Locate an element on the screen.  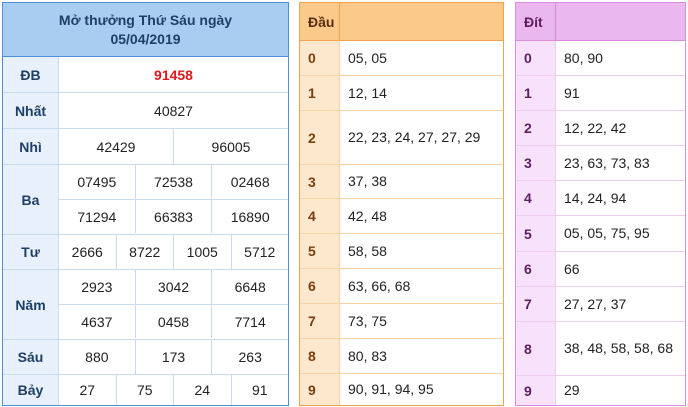
dau-key: 4 is located at coordinates (320, 216).